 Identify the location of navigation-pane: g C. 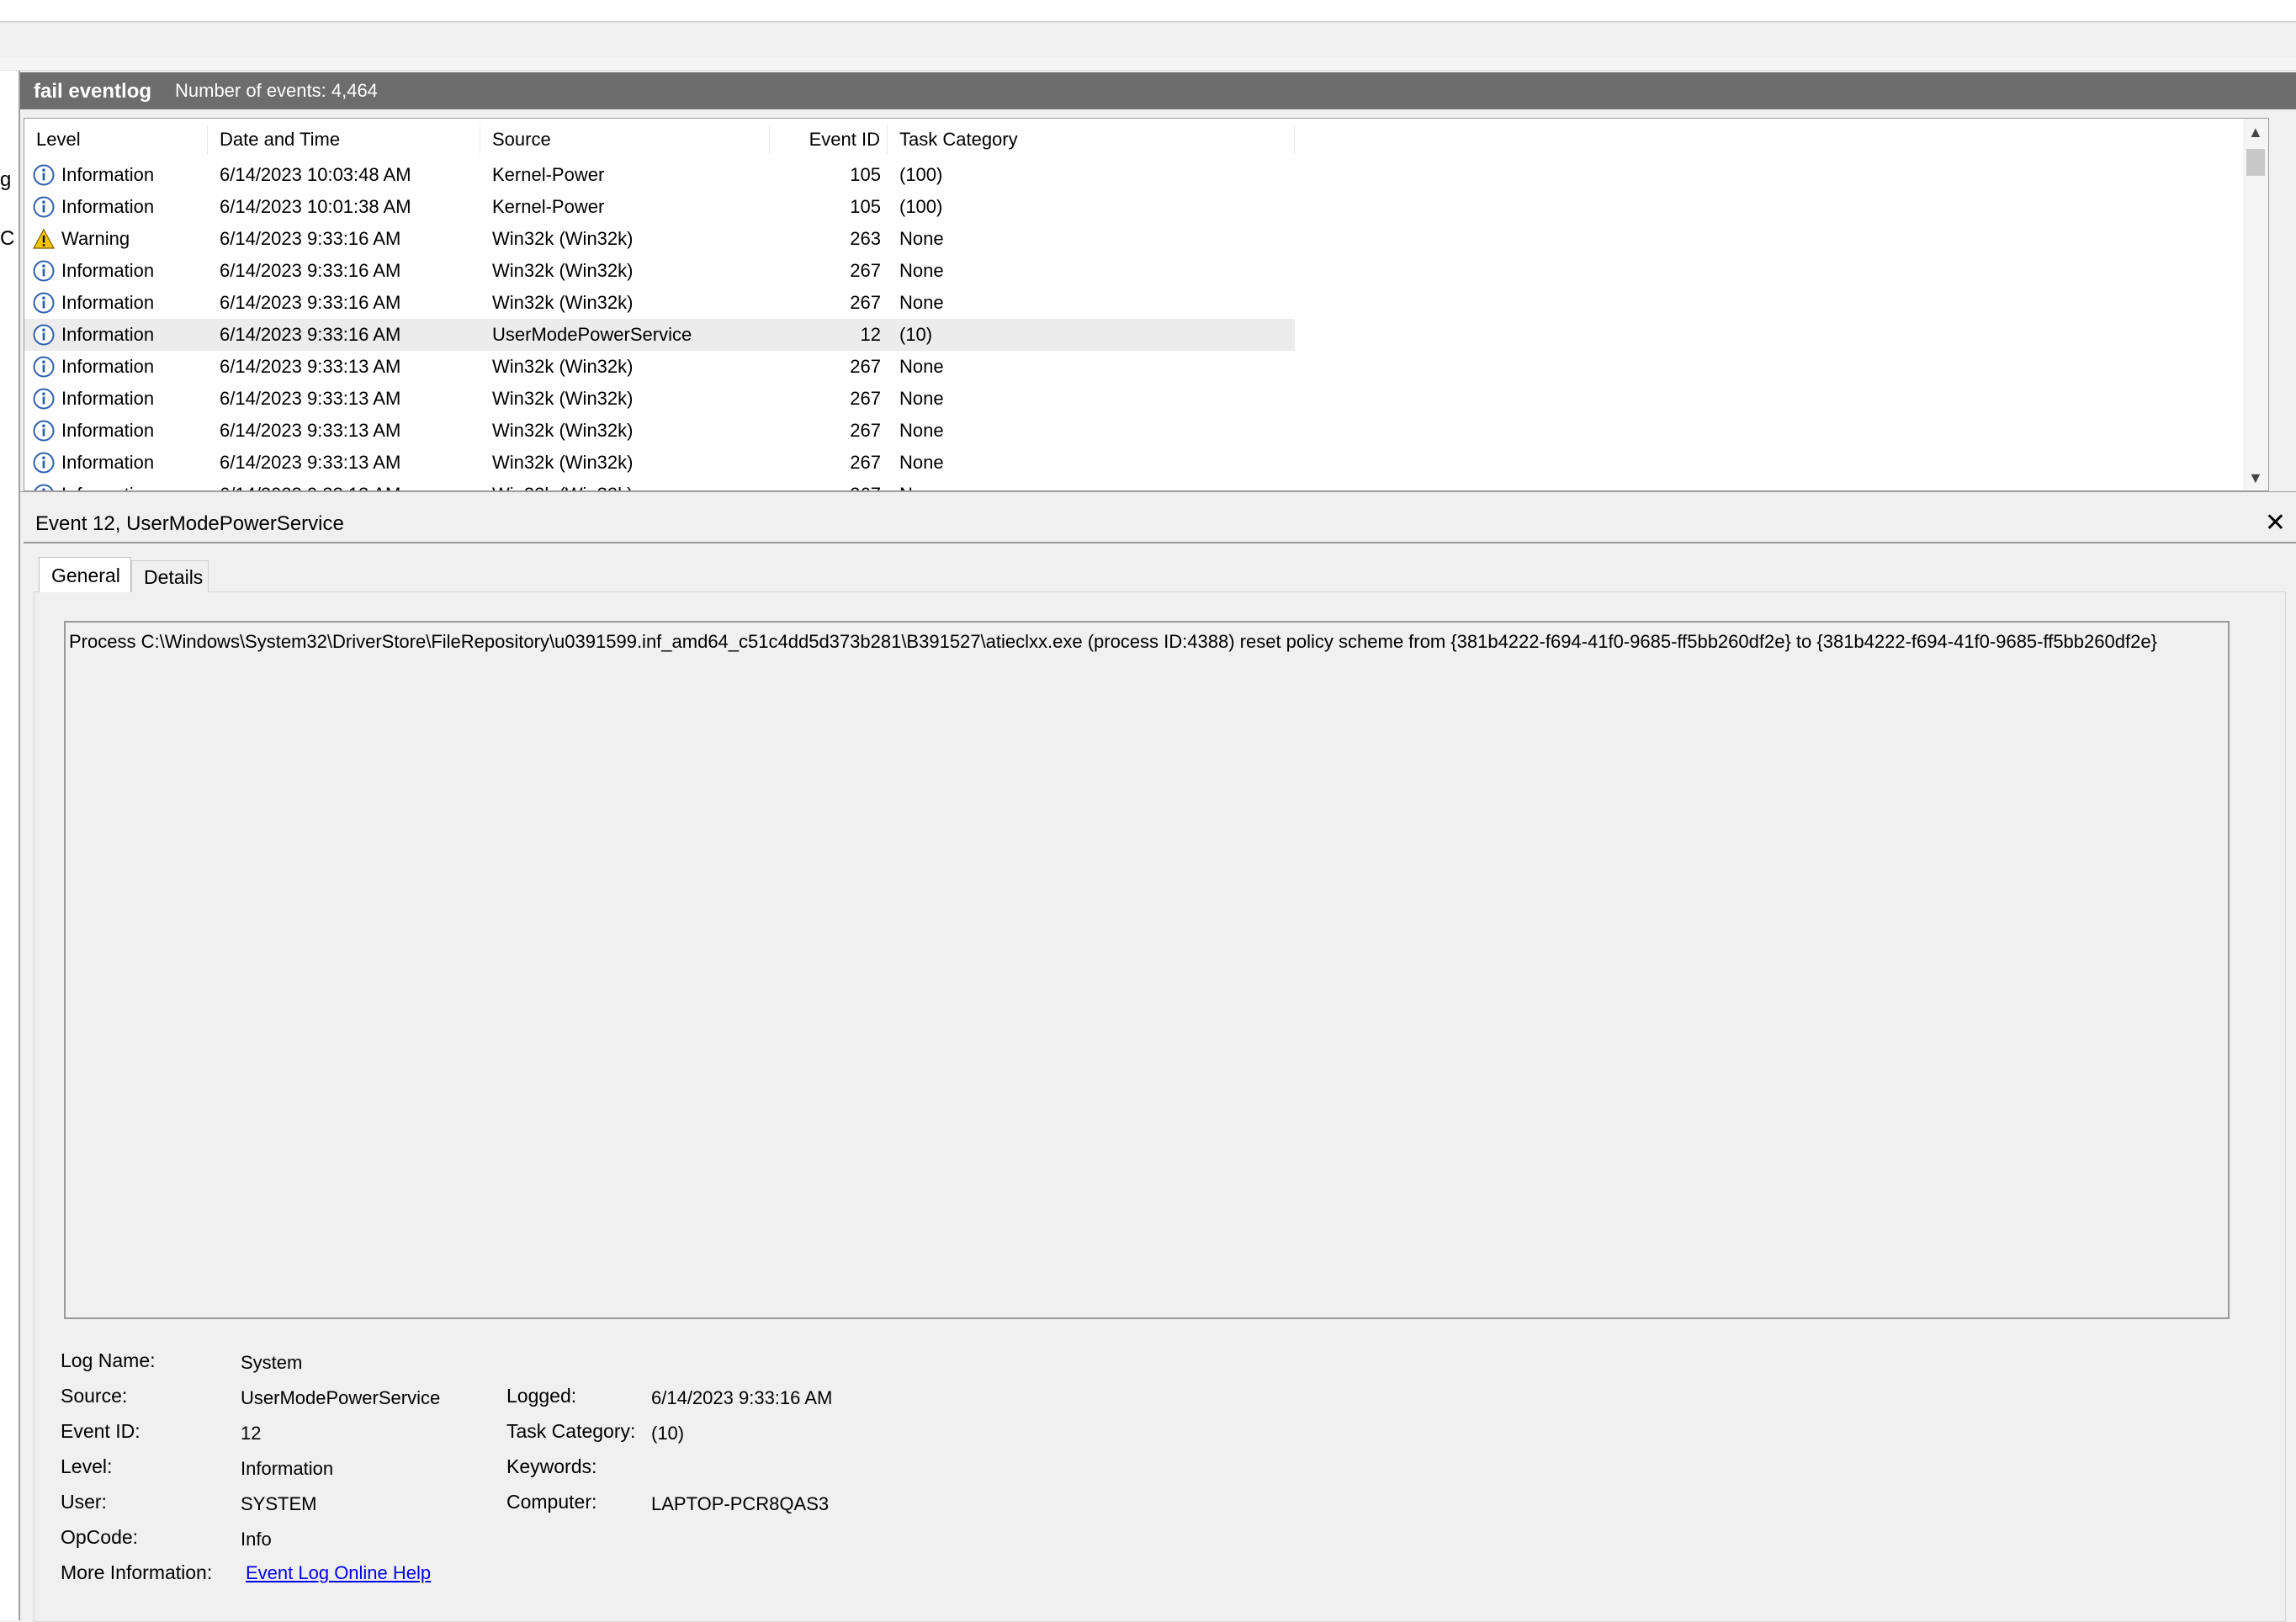
(10, 845).